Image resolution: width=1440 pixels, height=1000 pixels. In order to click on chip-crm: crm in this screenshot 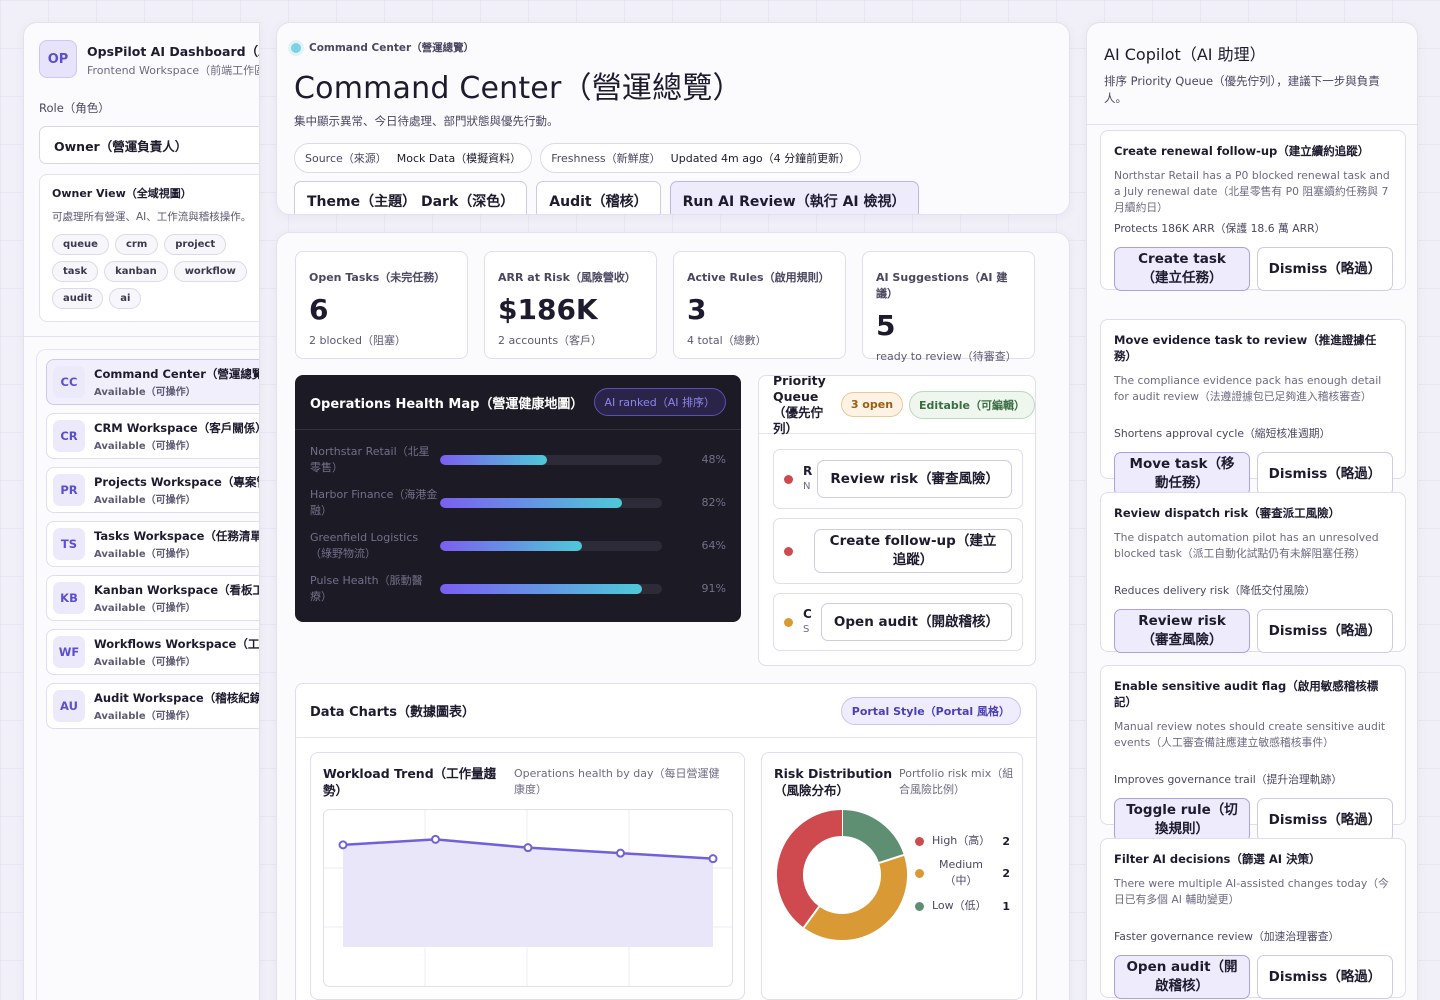, I will do `click(136, 244)`.